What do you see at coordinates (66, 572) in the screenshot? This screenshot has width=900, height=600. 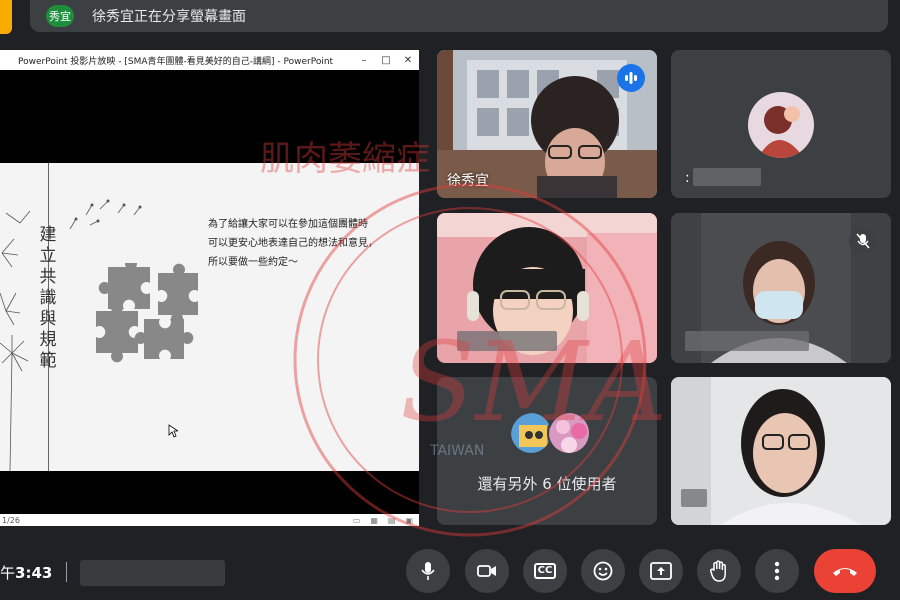 I see `divider` at bounding box center [66, 572].